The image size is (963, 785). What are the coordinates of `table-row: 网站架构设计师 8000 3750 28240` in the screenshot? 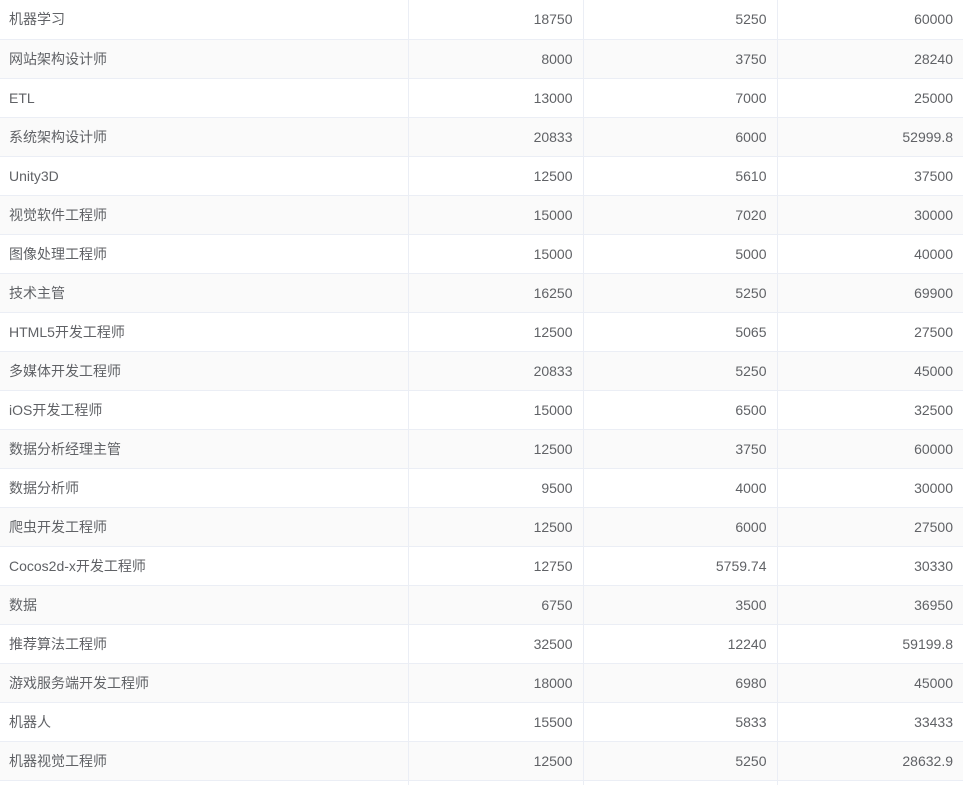 It's located at (481, 59).